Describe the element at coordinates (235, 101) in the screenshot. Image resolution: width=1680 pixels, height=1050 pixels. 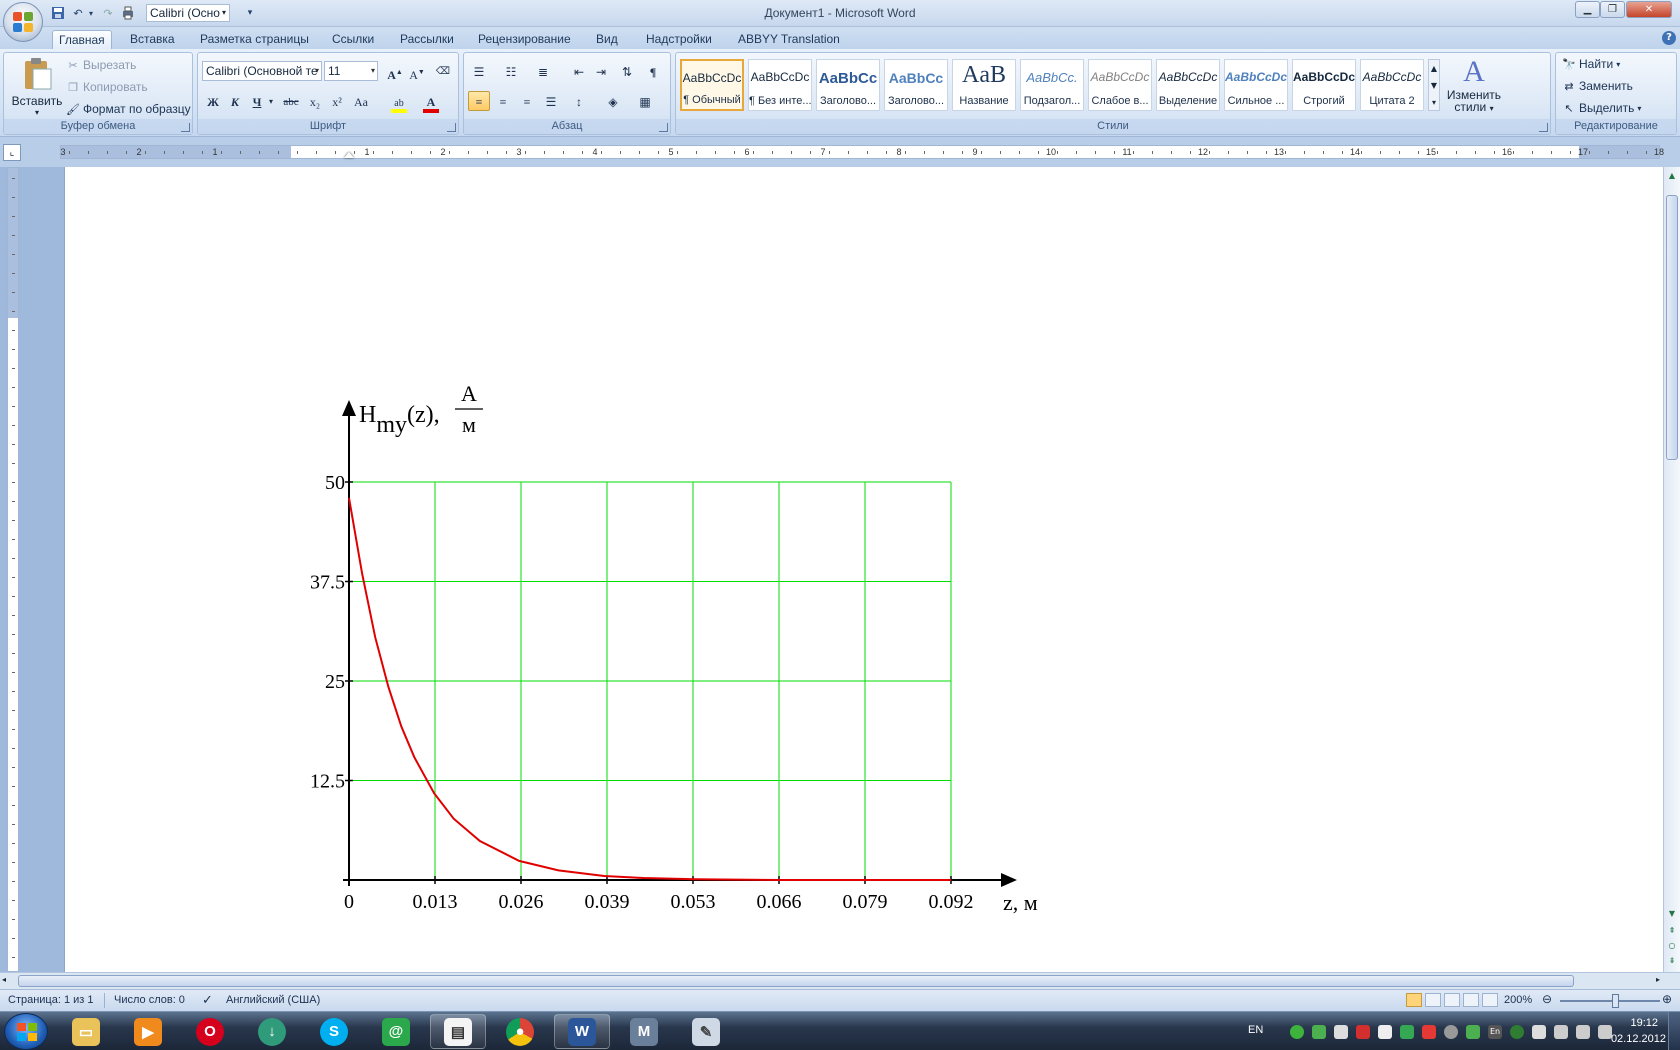
I see `italic-button: К` at that location.